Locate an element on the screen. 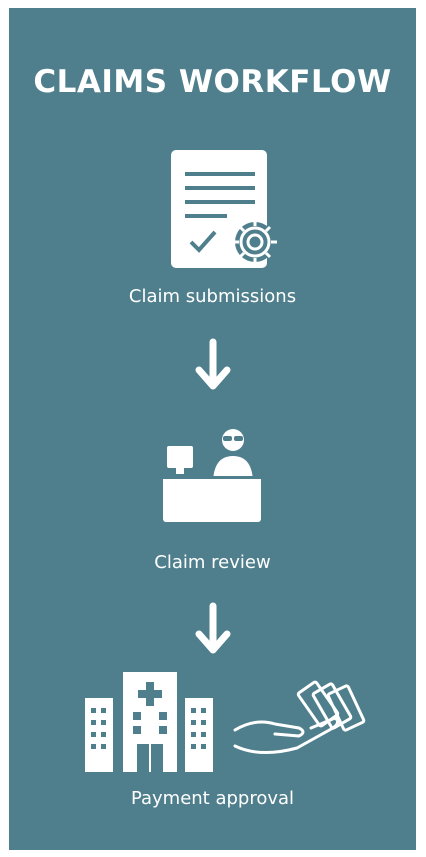 The height and width of the screenshot is (857, 426). step-label-claim-review: Claim review is located at coordinates (212, 562).